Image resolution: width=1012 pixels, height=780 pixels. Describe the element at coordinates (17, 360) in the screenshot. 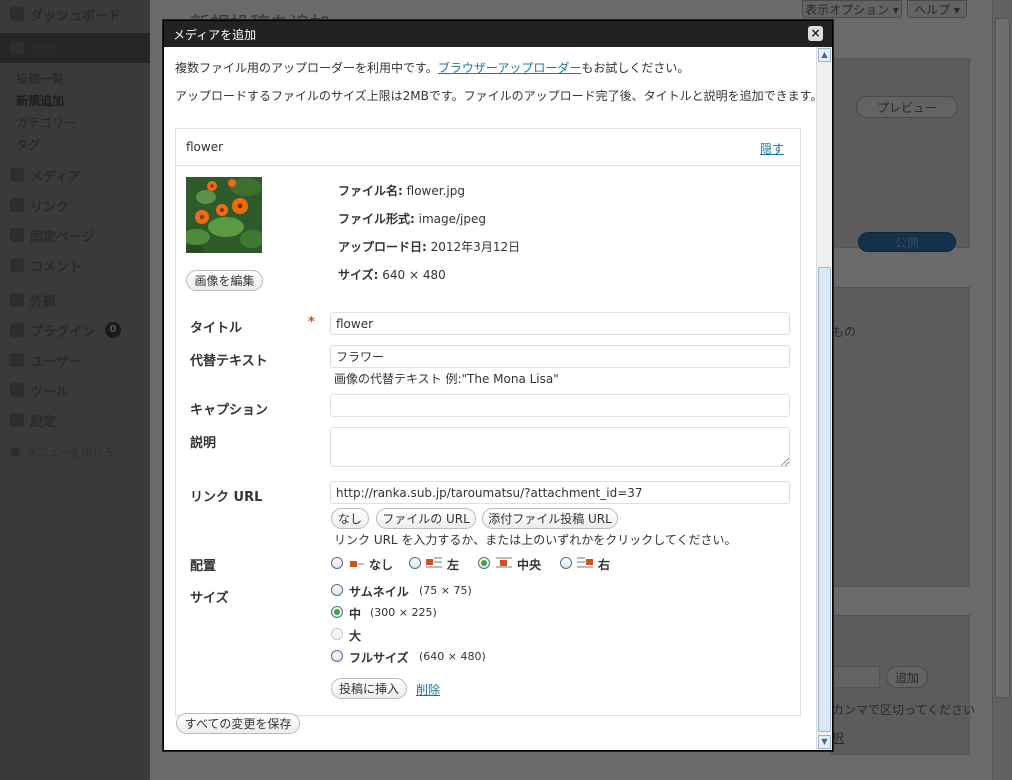

I see `users-icon` at that location.